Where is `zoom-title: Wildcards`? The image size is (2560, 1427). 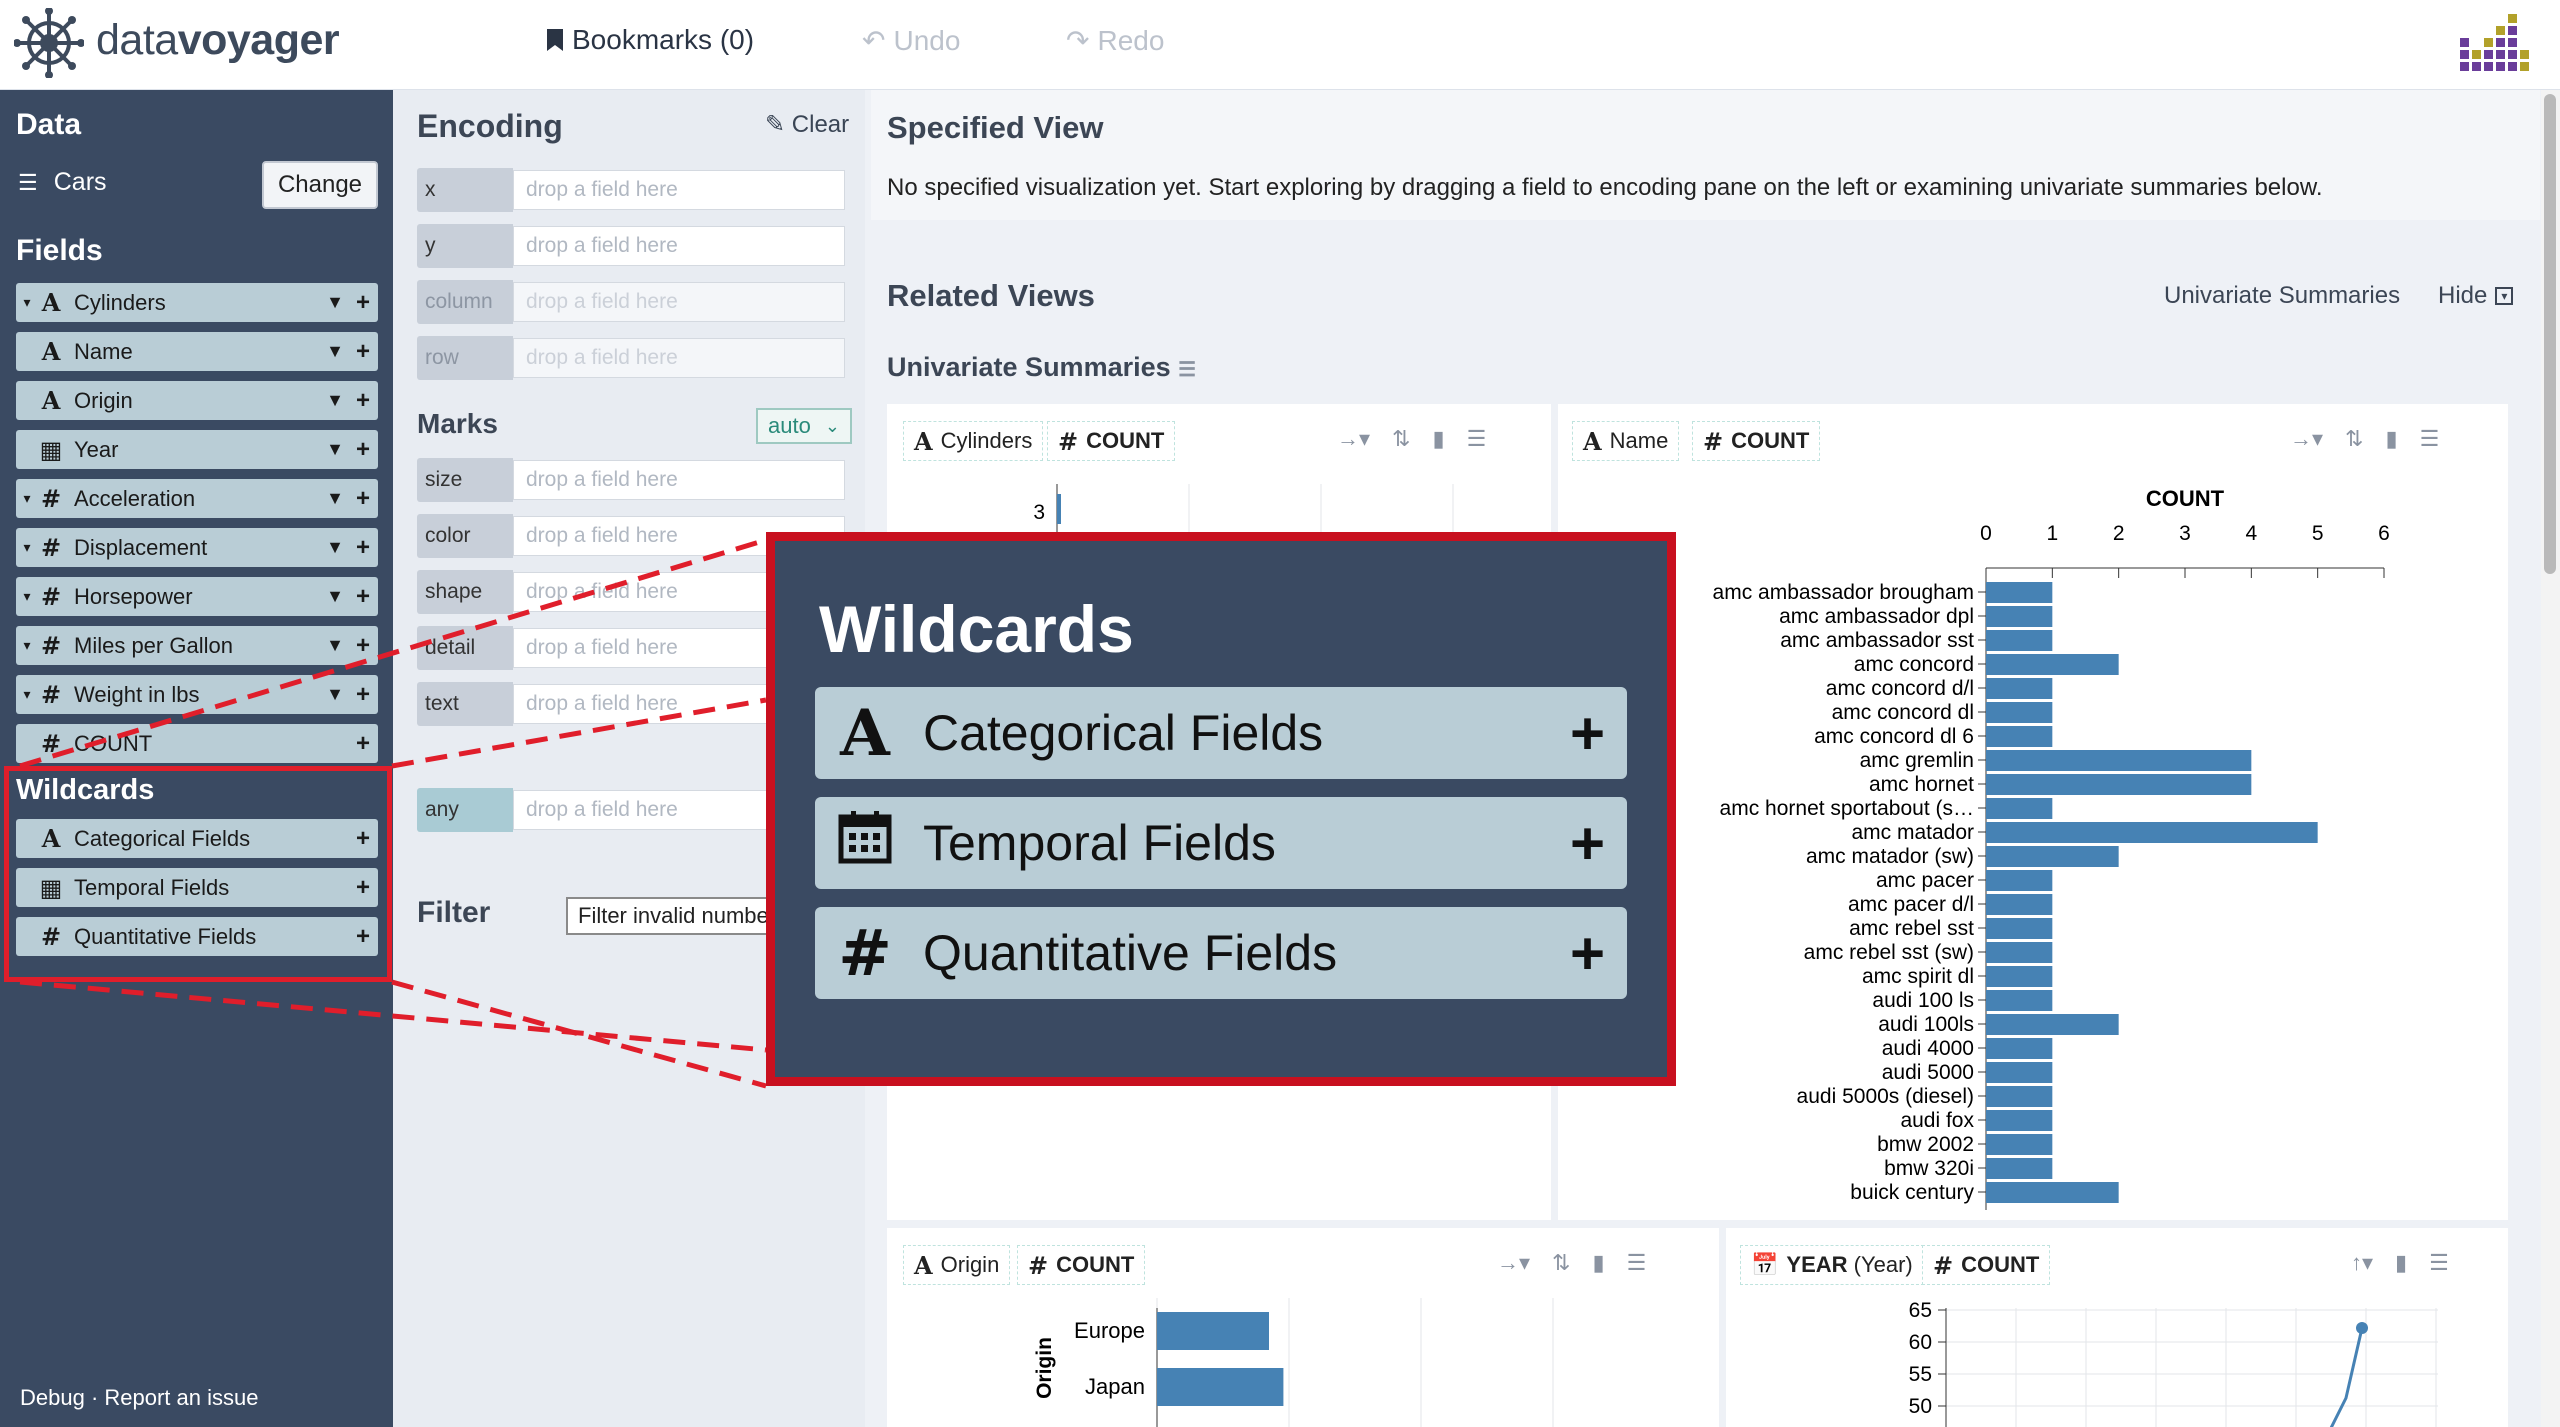 zoom-title: Wildcards is located at coordinates (976, 629).